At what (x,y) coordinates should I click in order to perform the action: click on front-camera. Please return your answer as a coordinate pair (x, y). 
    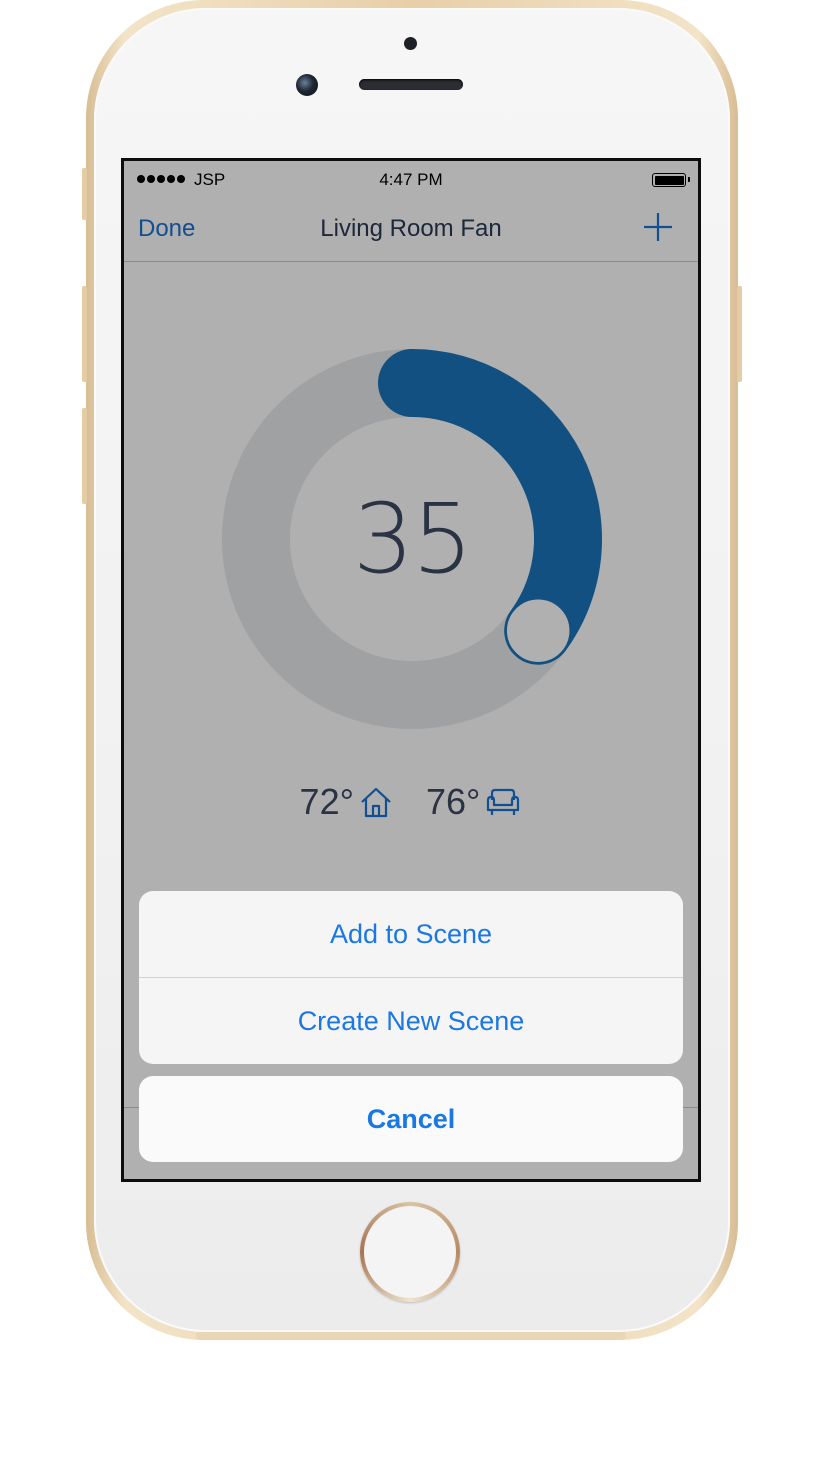
    Looking at the image, I should click on (307, 85).